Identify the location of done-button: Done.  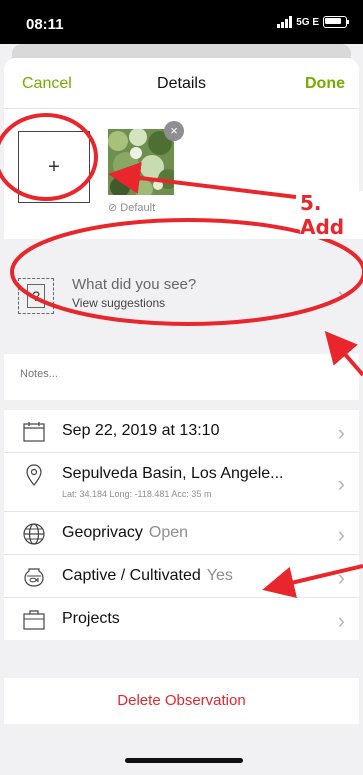
(325, 84).